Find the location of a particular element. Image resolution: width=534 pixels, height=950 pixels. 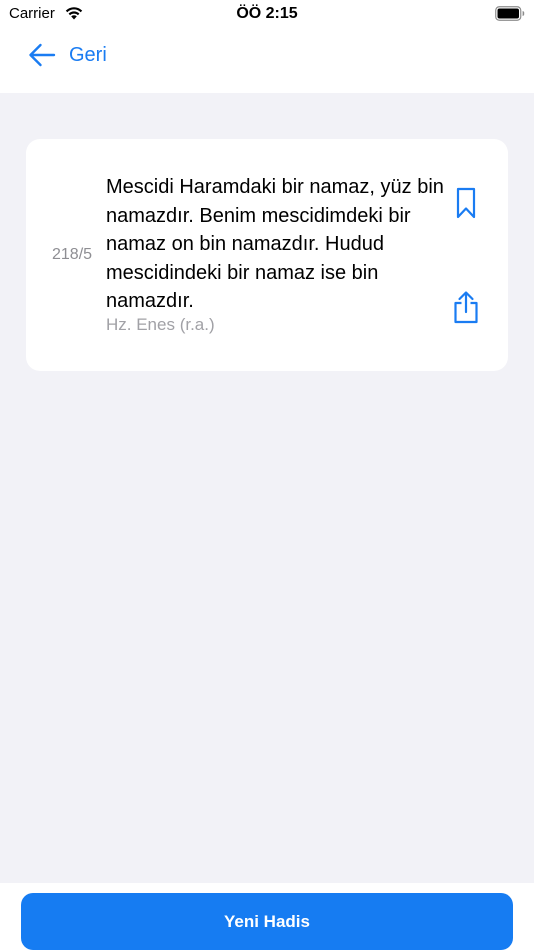

hadith-source: Hz. Enes (r.a.) is located at coordinates (160, 324).